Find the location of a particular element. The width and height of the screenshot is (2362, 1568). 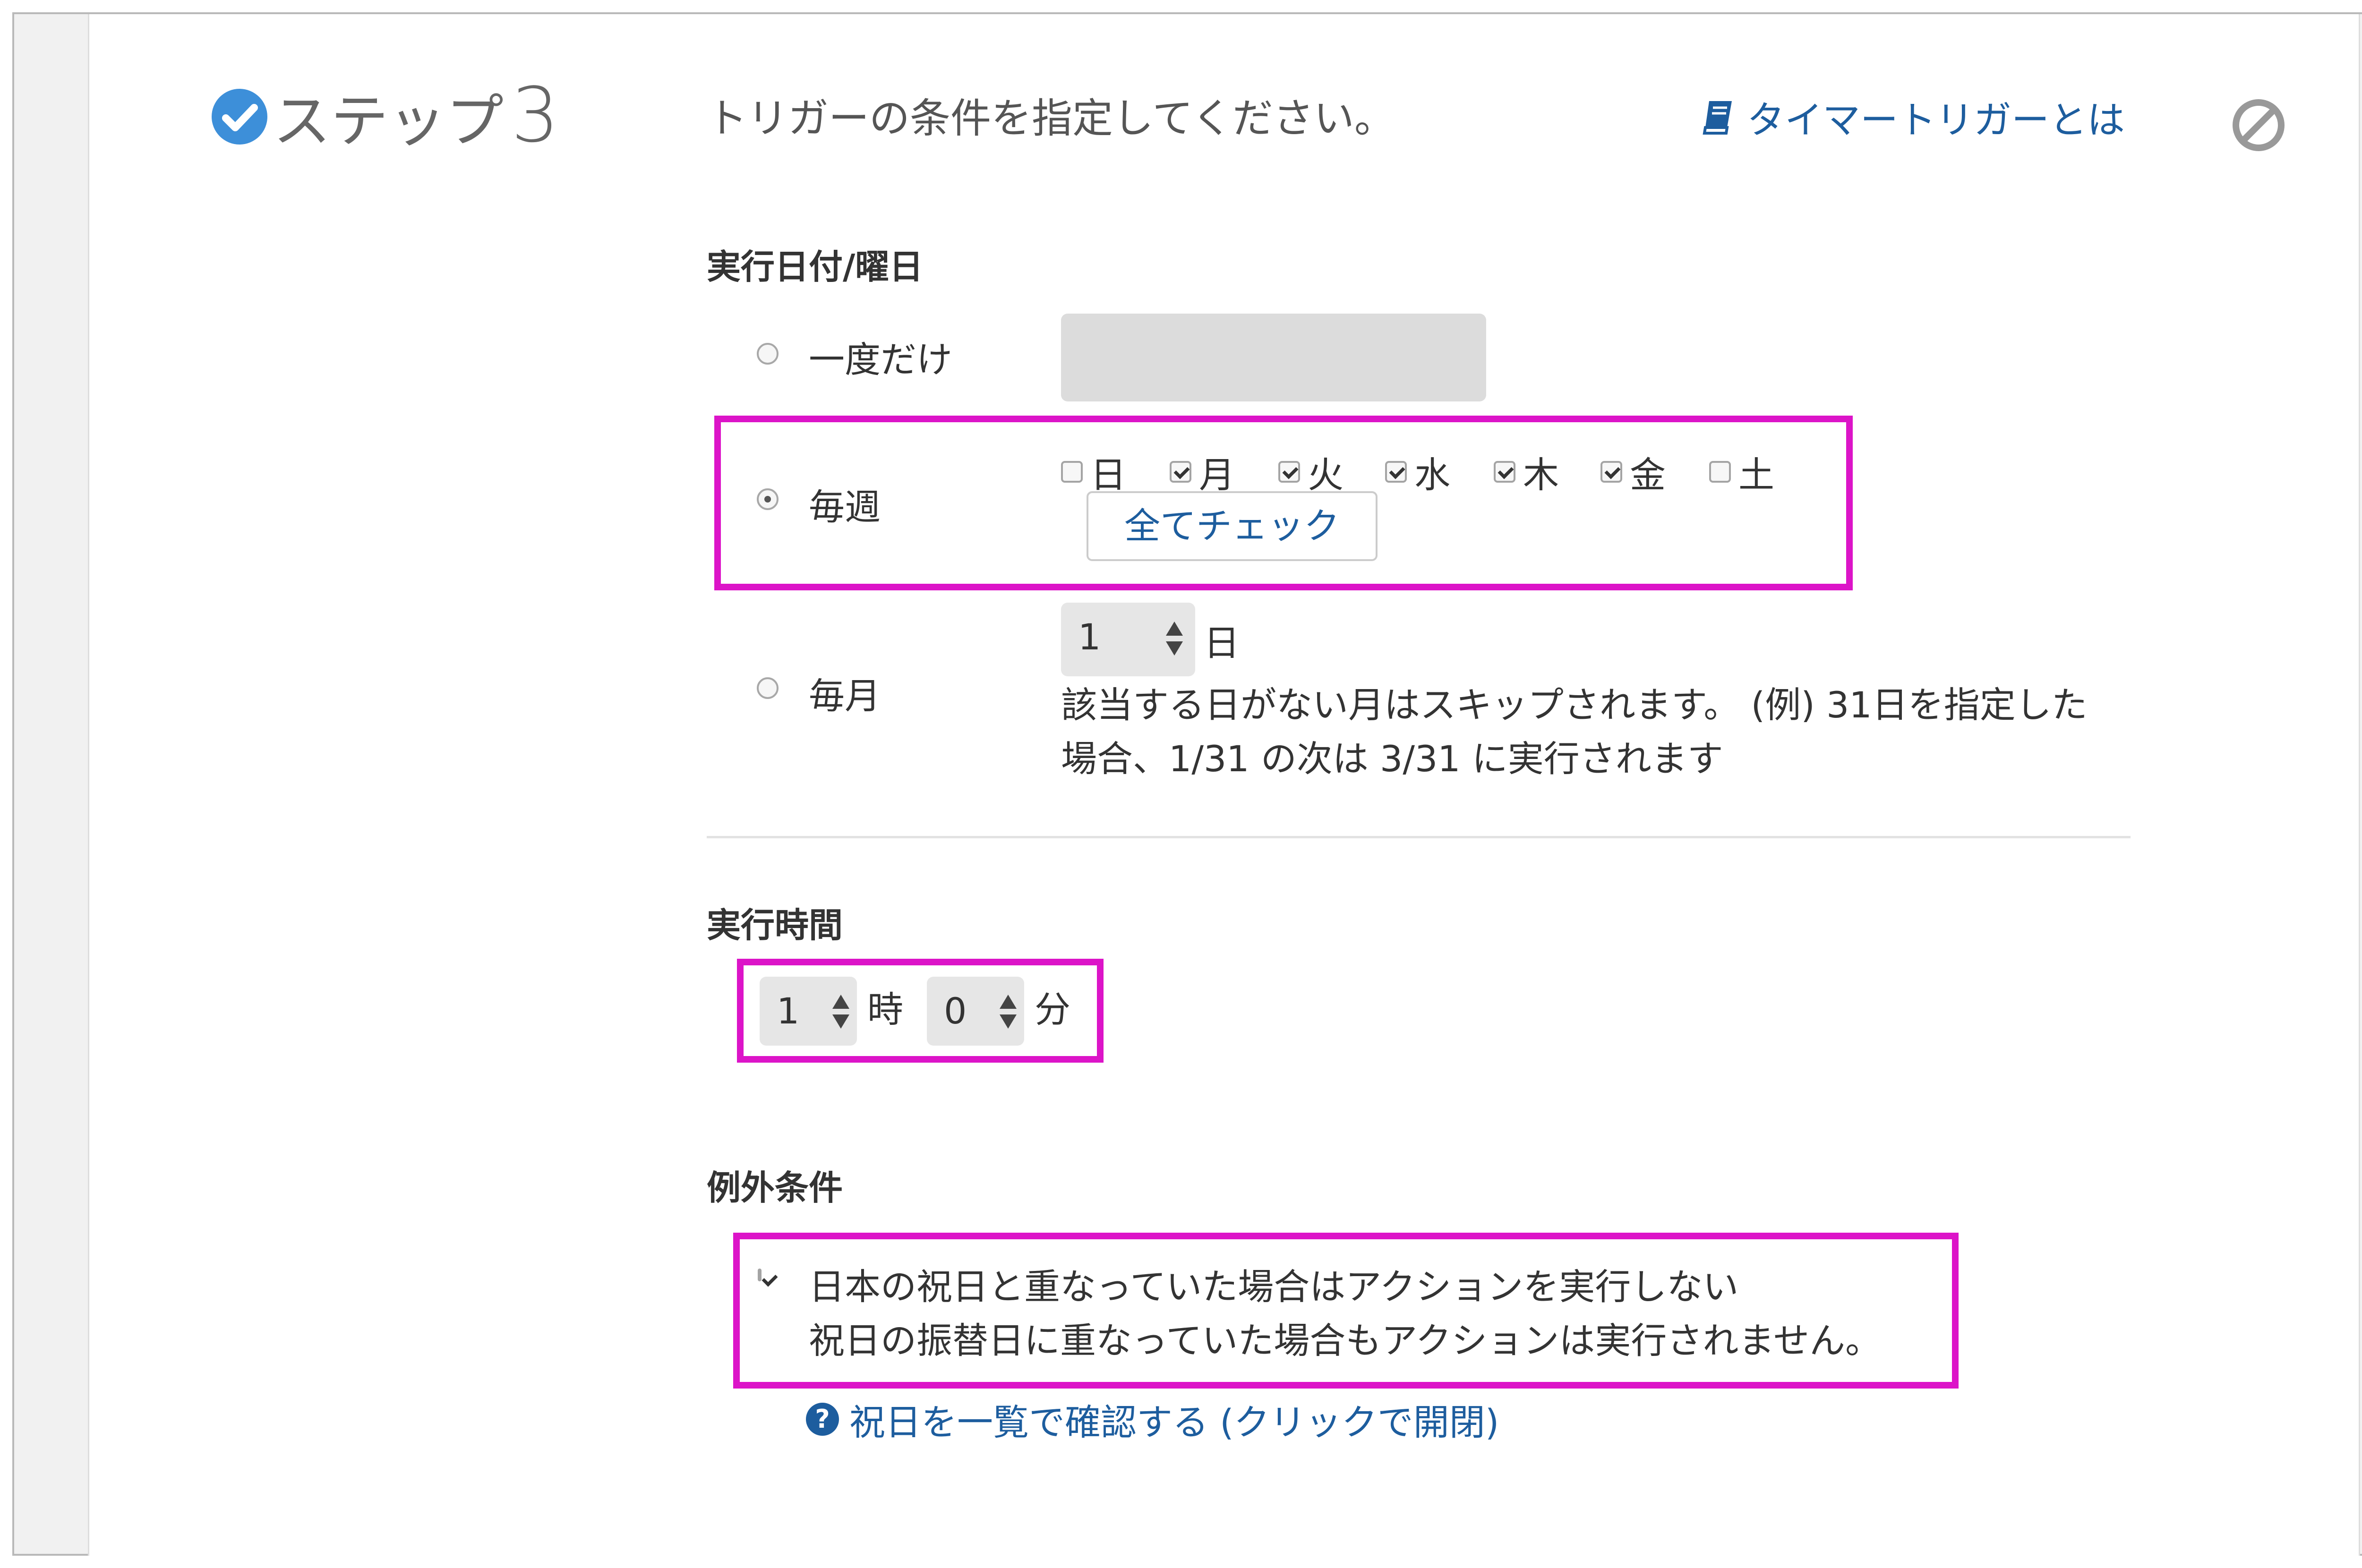

section-divider is located at coordinates (1419, 837).